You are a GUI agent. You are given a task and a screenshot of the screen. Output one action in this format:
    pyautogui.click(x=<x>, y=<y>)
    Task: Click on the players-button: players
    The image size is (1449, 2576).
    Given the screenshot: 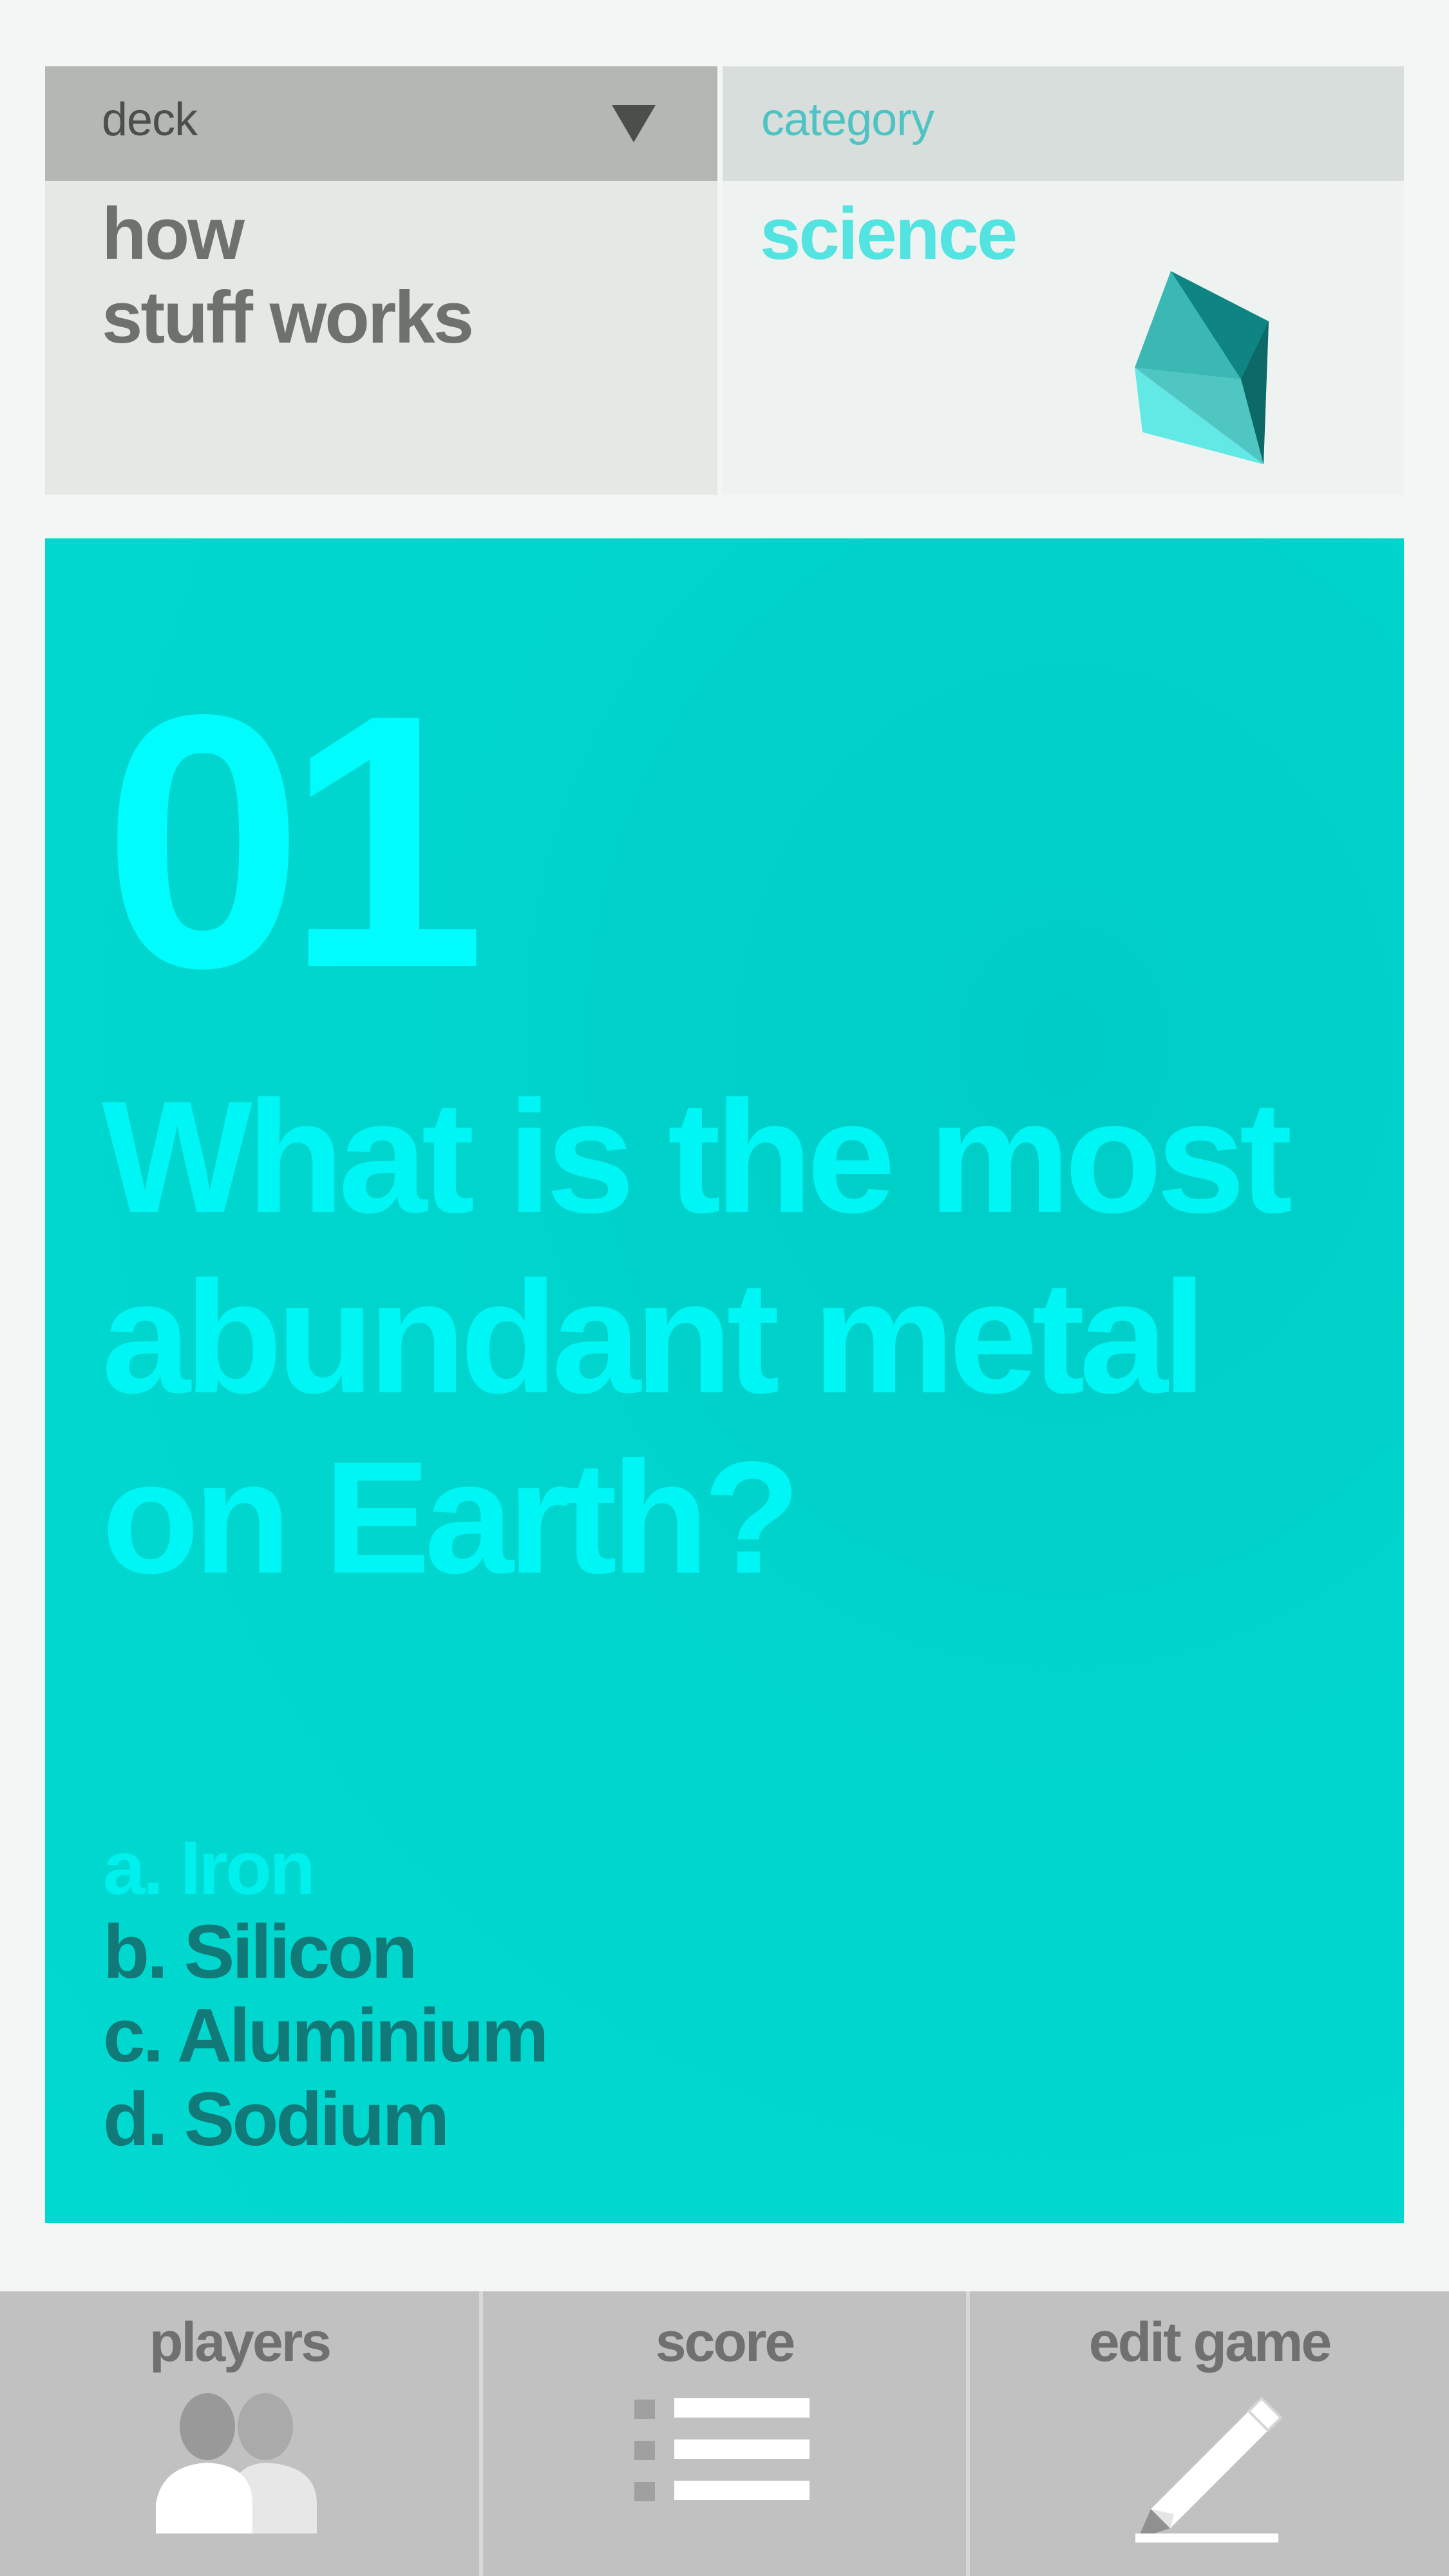 What is the action you would take?
    pyautogui.click(x=240, y=2433)
    